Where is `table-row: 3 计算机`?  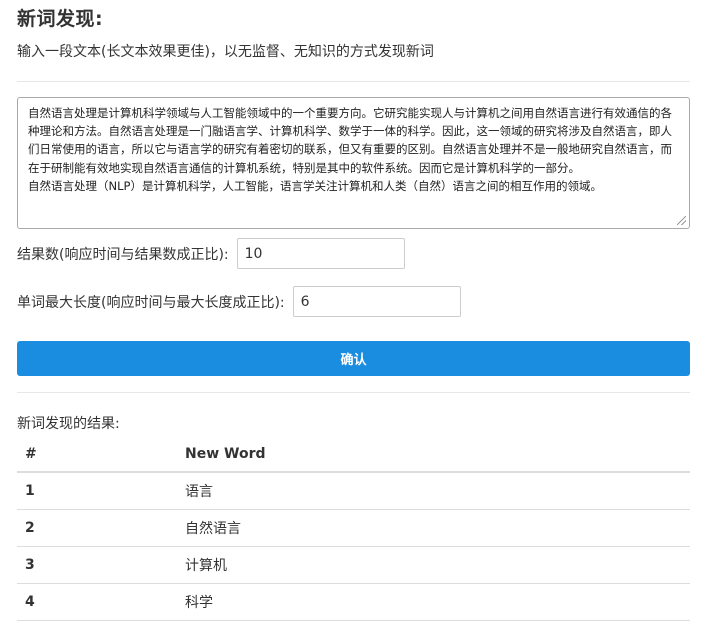 table-row: 3 计算机 is located at coordinates (353, 565).